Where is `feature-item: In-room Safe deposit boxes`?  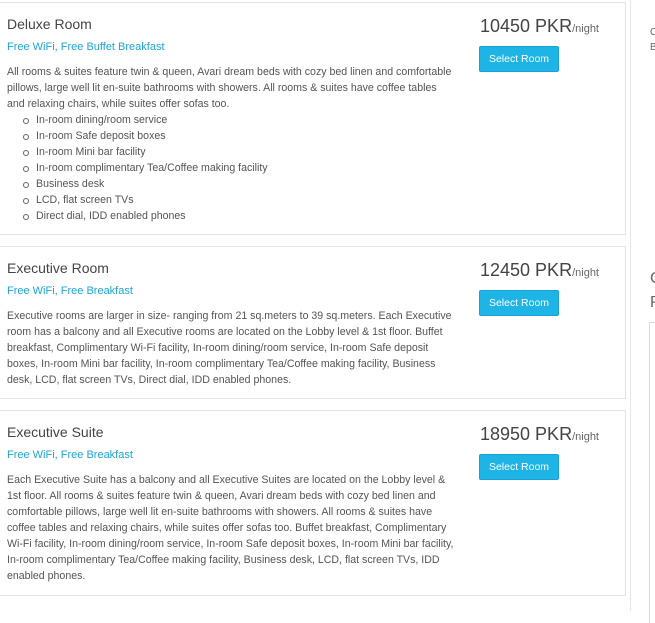
feature-item: In-room Safe deposit boxes is located at coordinates (240, 136).